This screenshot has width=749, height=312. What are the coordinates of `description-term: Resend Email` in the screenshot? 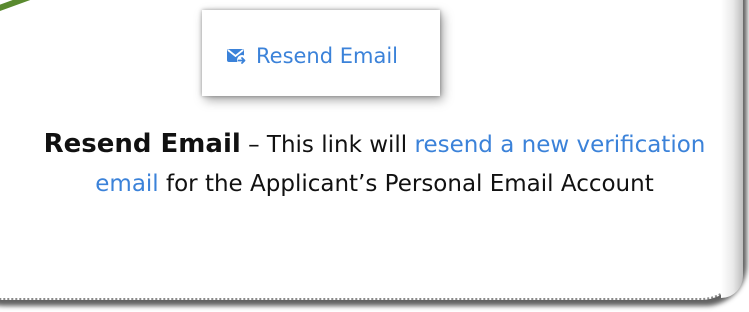 It's located at (142, 144).